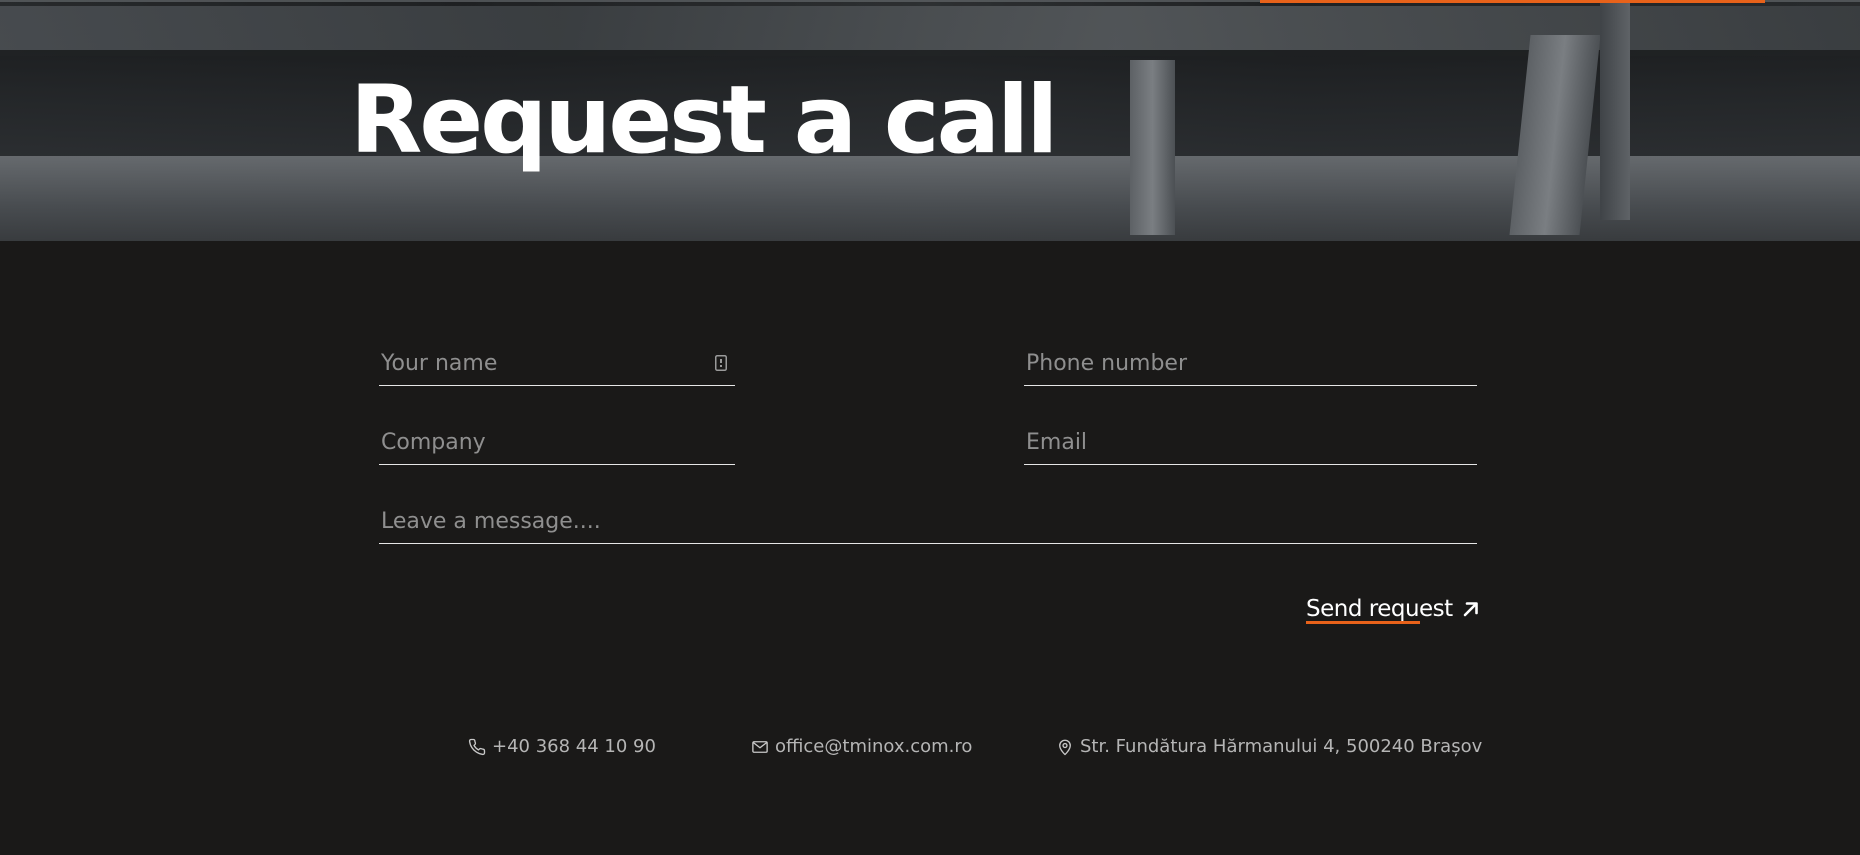 This screenshot has height=855, width=1860. I want to click on send-request-label: Send request, so click(1379, 610).